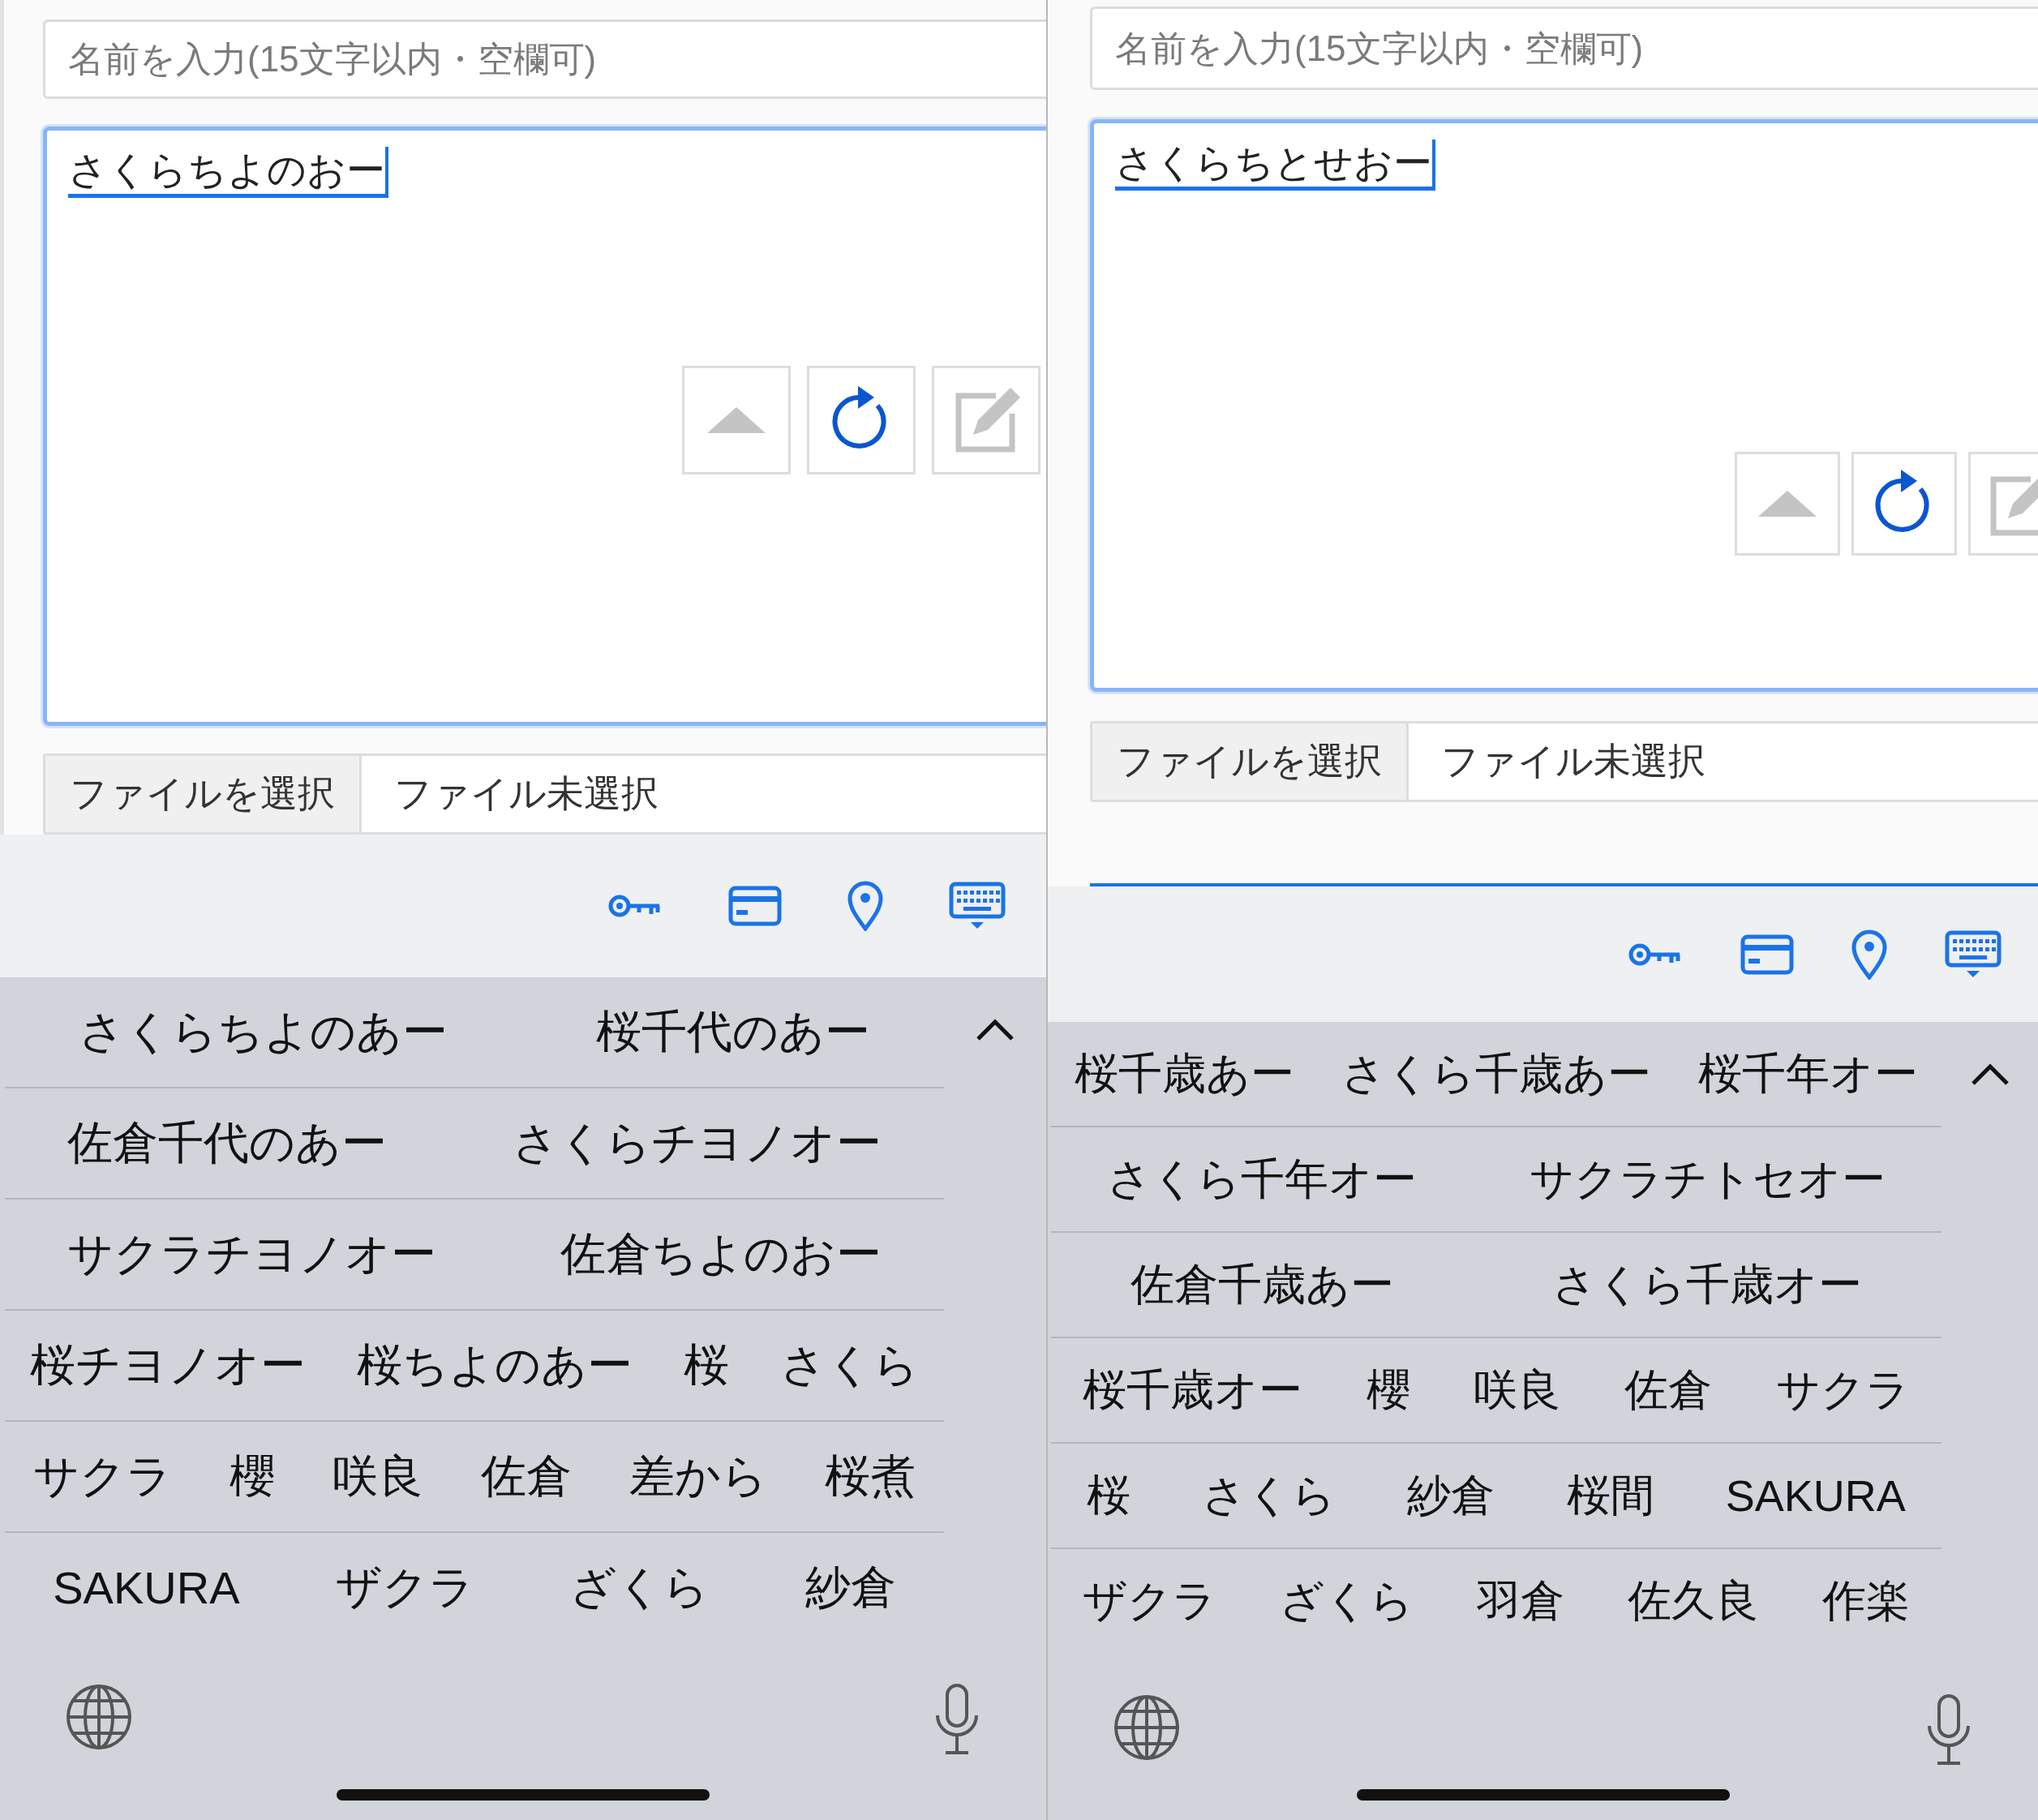 Image resolution: width=2038 pixels, height=1820 pixels. I want to click on conversion-candidate: さくらちよのあー, so click(263, 1032).